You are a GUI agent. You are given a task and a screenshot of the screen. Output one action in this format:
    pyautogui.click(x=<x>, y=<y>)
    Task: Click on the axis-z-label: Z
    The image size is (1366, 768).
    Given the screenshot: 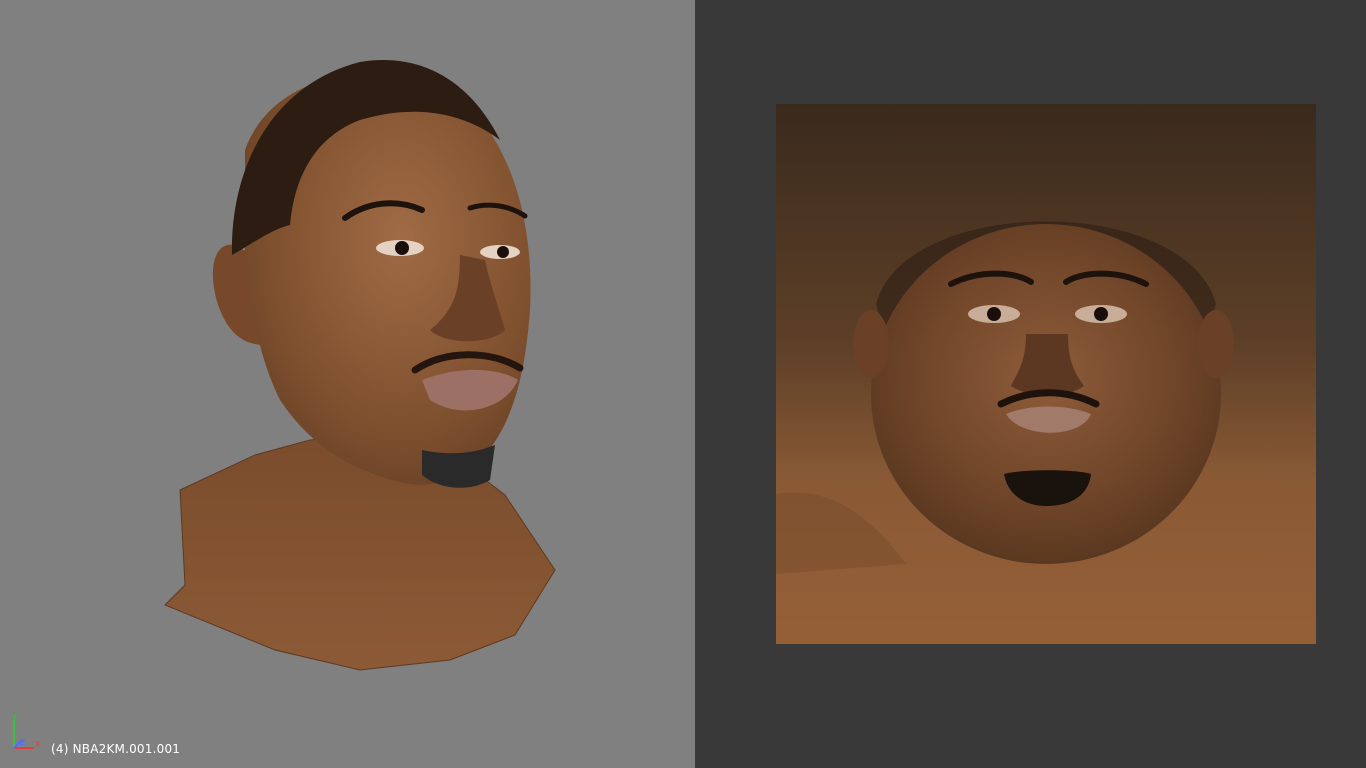 What is the action you would take?
    pyautogui.click(x=23, y=742)
    